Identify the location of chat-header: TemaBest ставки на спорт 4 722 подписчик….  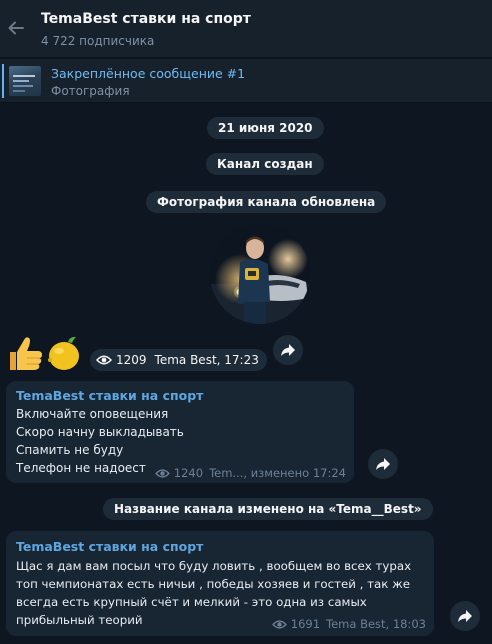
(246, 29).